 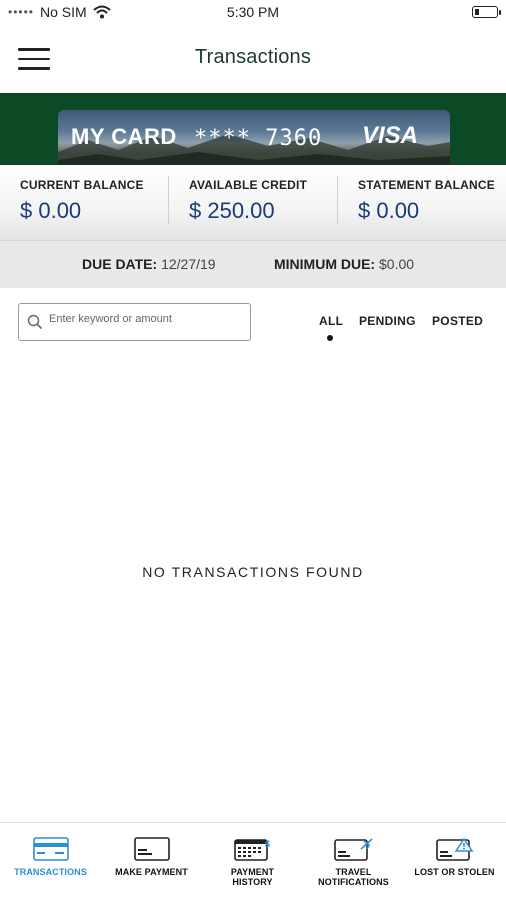 I want to click on due-date-value: 12/27/19, so click(x=188, y=264).